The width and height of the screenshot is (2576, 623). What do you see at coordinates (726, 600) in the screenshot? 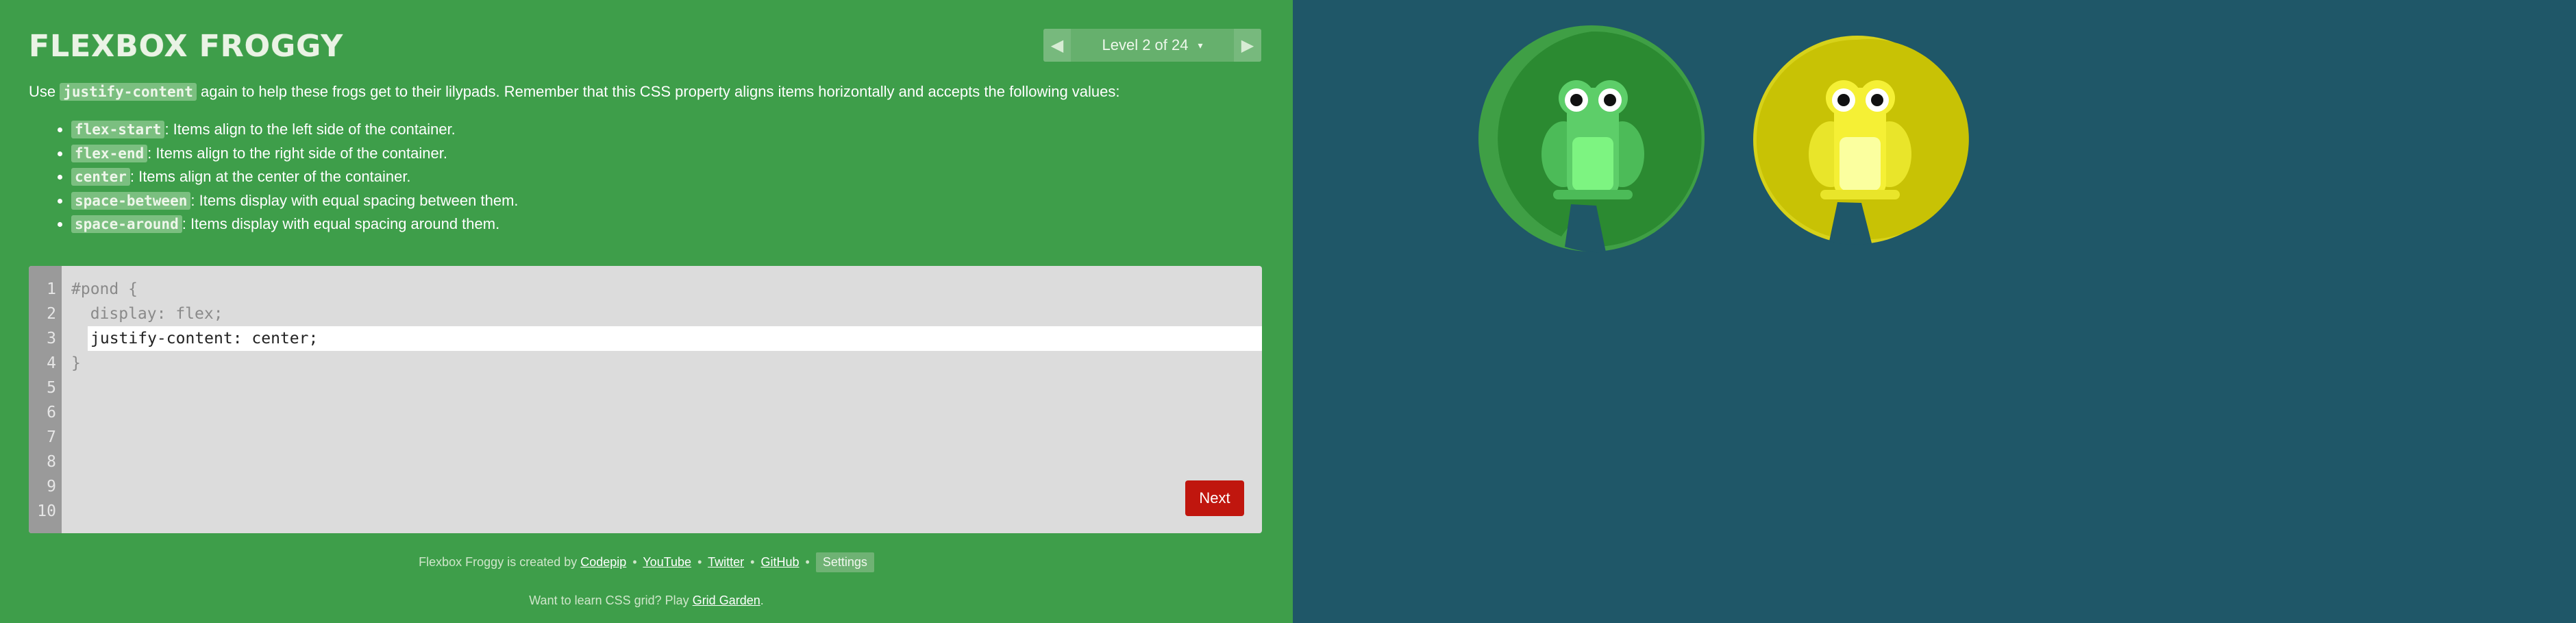
I see `grid-garden-link: Grid Garden` at bounding box center [726, 600].